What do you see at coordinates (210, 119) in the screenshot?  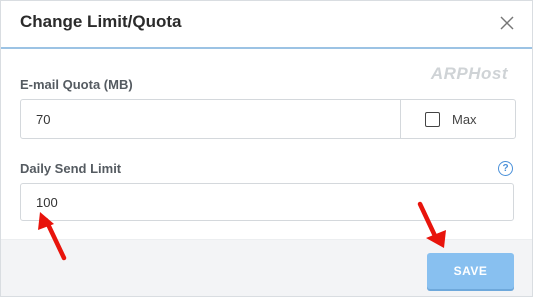 I see `email-quota-input` at bounding box center [210, 119].